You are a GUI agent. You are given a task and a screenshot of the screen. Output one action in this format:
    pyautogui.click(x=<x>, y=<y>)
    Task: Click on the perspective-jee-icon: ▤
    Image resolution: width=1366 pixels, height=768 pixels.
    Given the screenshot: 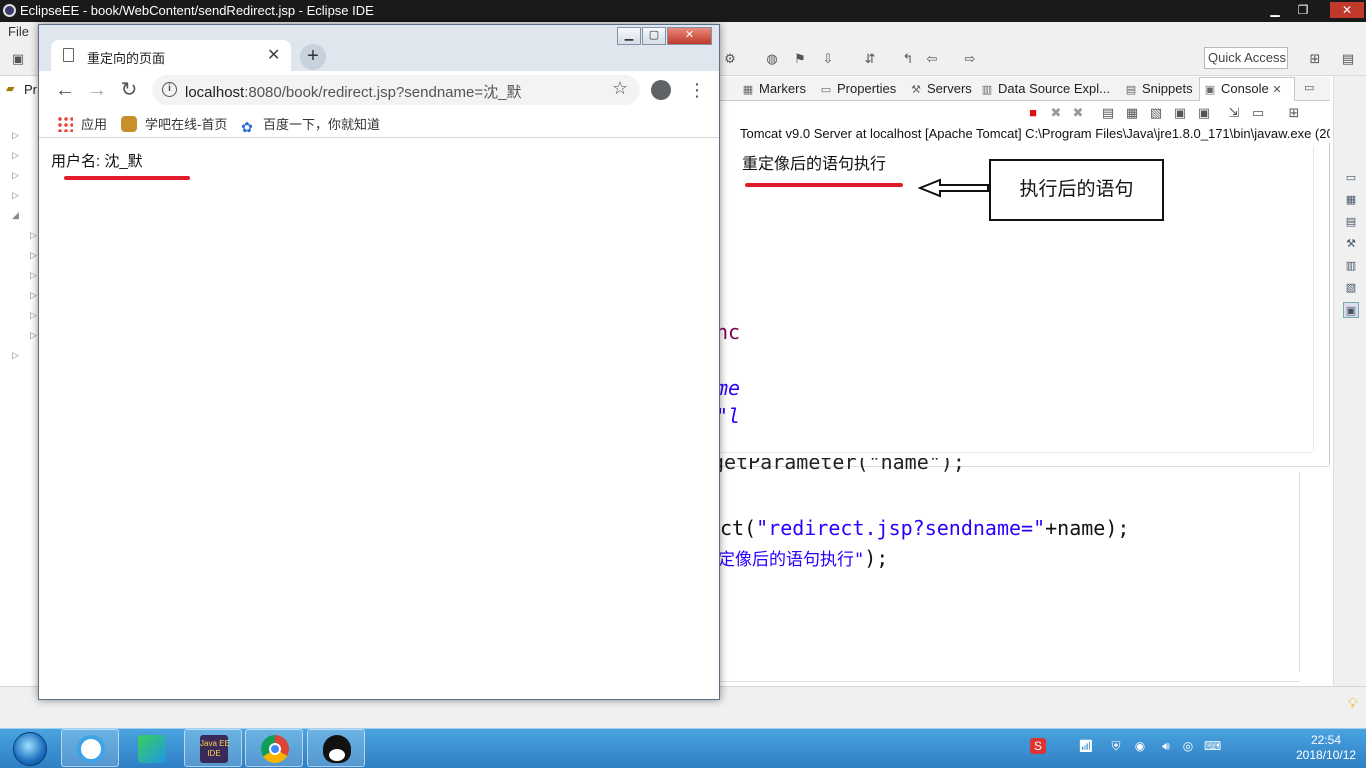 What is the action you would take?
    pyautogui.click(x=1348, y=59)
    